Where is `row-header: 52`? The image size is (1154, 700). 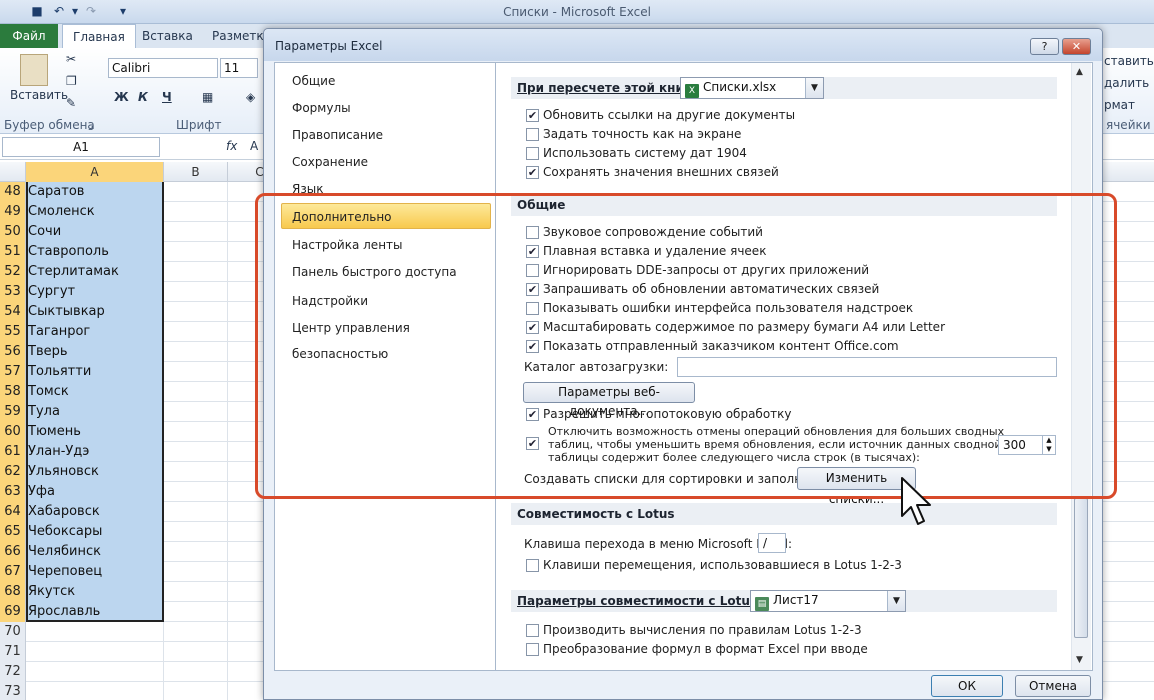
row-header: 52 is located at coordinates (13, 272).